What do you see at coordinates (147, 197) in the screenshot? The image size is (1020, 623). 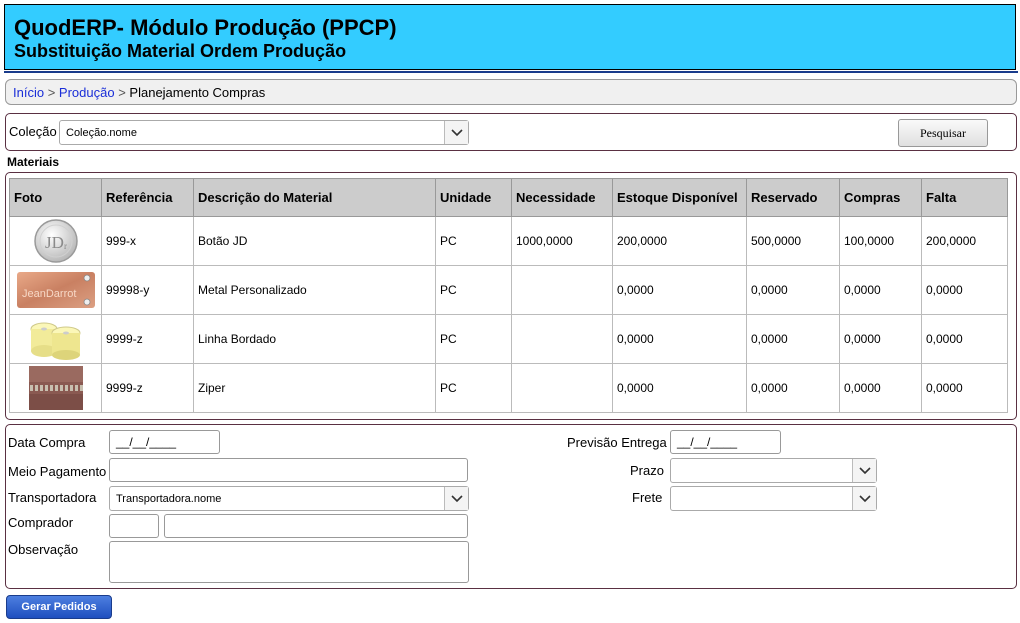 I see `column-header-referencia: Referência` at bounding box center [147, 197].